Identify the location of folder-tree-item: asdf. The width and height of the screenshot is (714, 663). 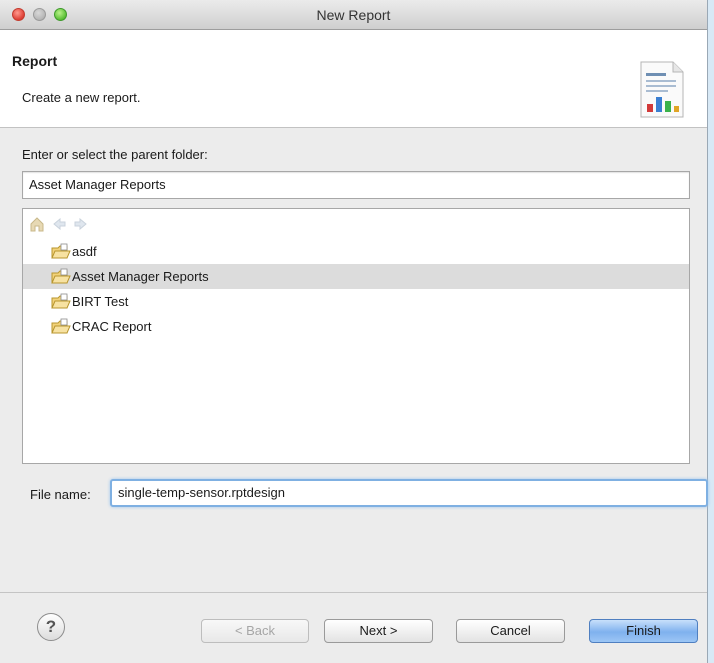
(356, 251).